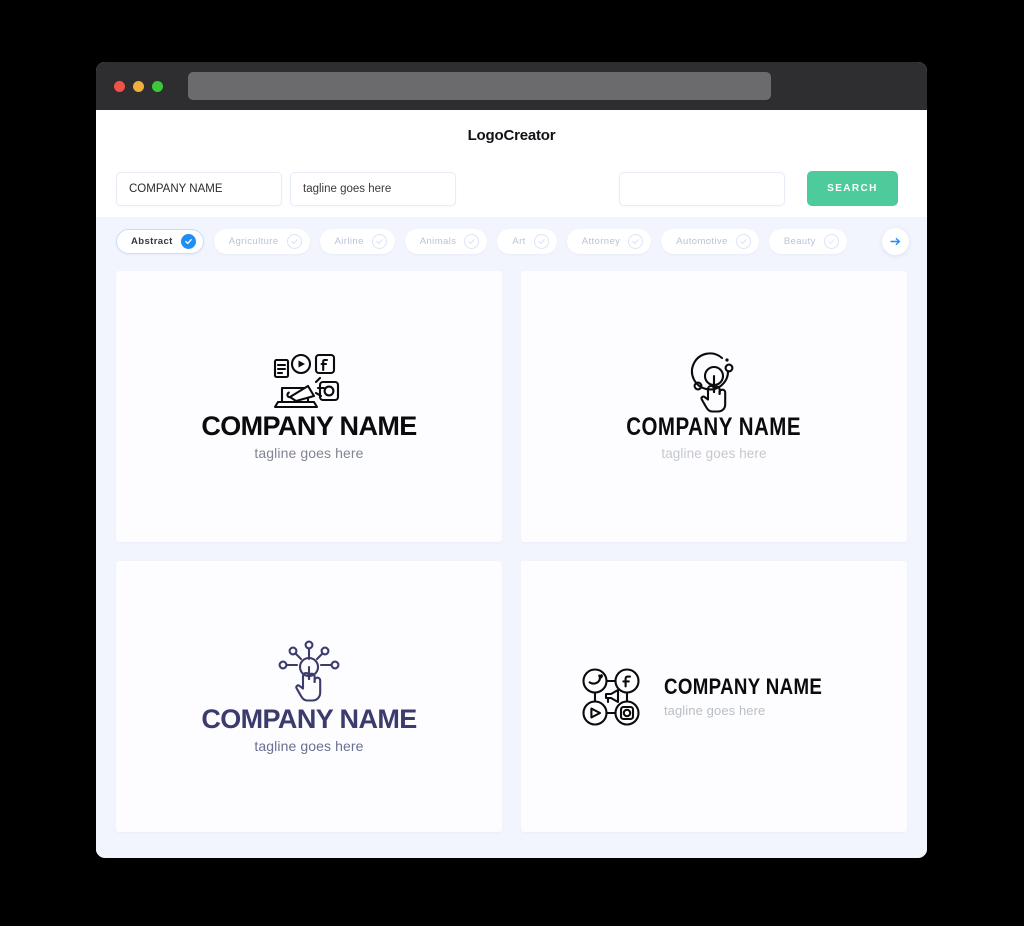 The height and width of the screenshot is (926, 1024). Describe the element at coordinates (157, 86) in the screenshot. I see `maximize-window-icon` at that location.